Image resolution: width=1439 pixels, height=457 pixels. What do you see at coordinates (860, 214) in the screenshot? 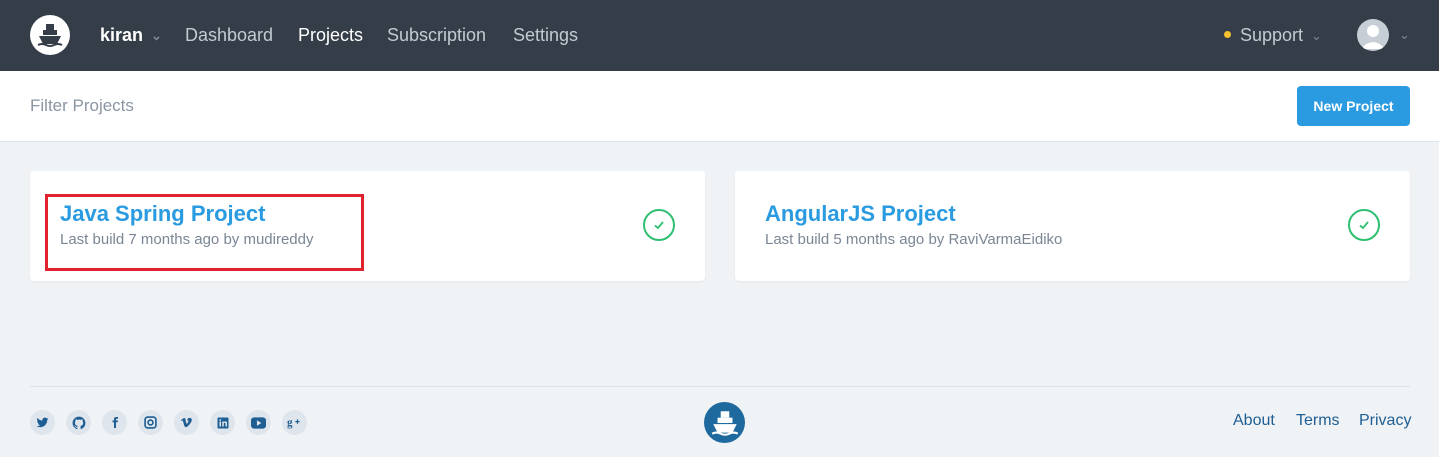
I see `project-title: AngularJS Project` at bounding box center [860, 214].